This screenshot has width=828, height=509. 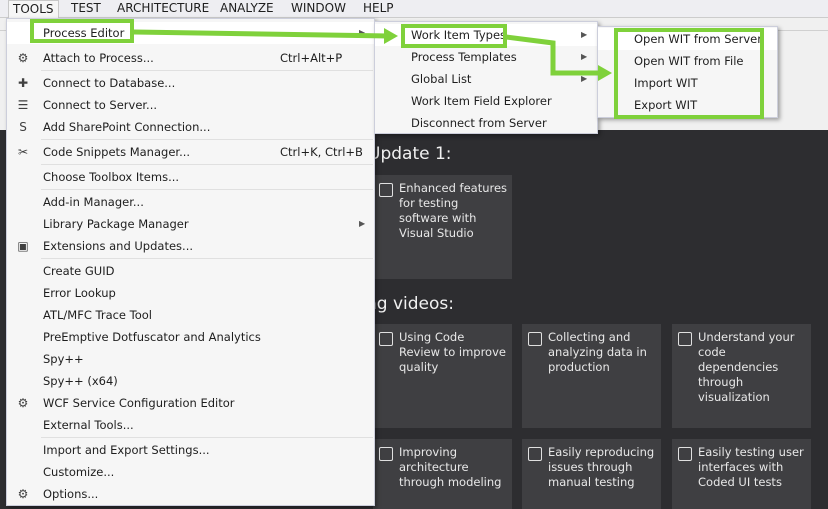 I want to click on arrow-to-process-submenu, so click(x=261, y=34).